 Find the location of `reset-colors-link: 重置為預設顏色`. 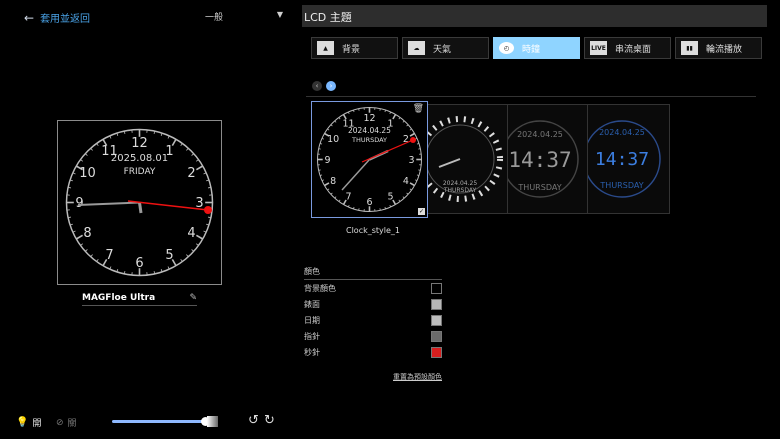

reset-colors-link: 重置為預設顏色 is located at coordinates (417, 377).